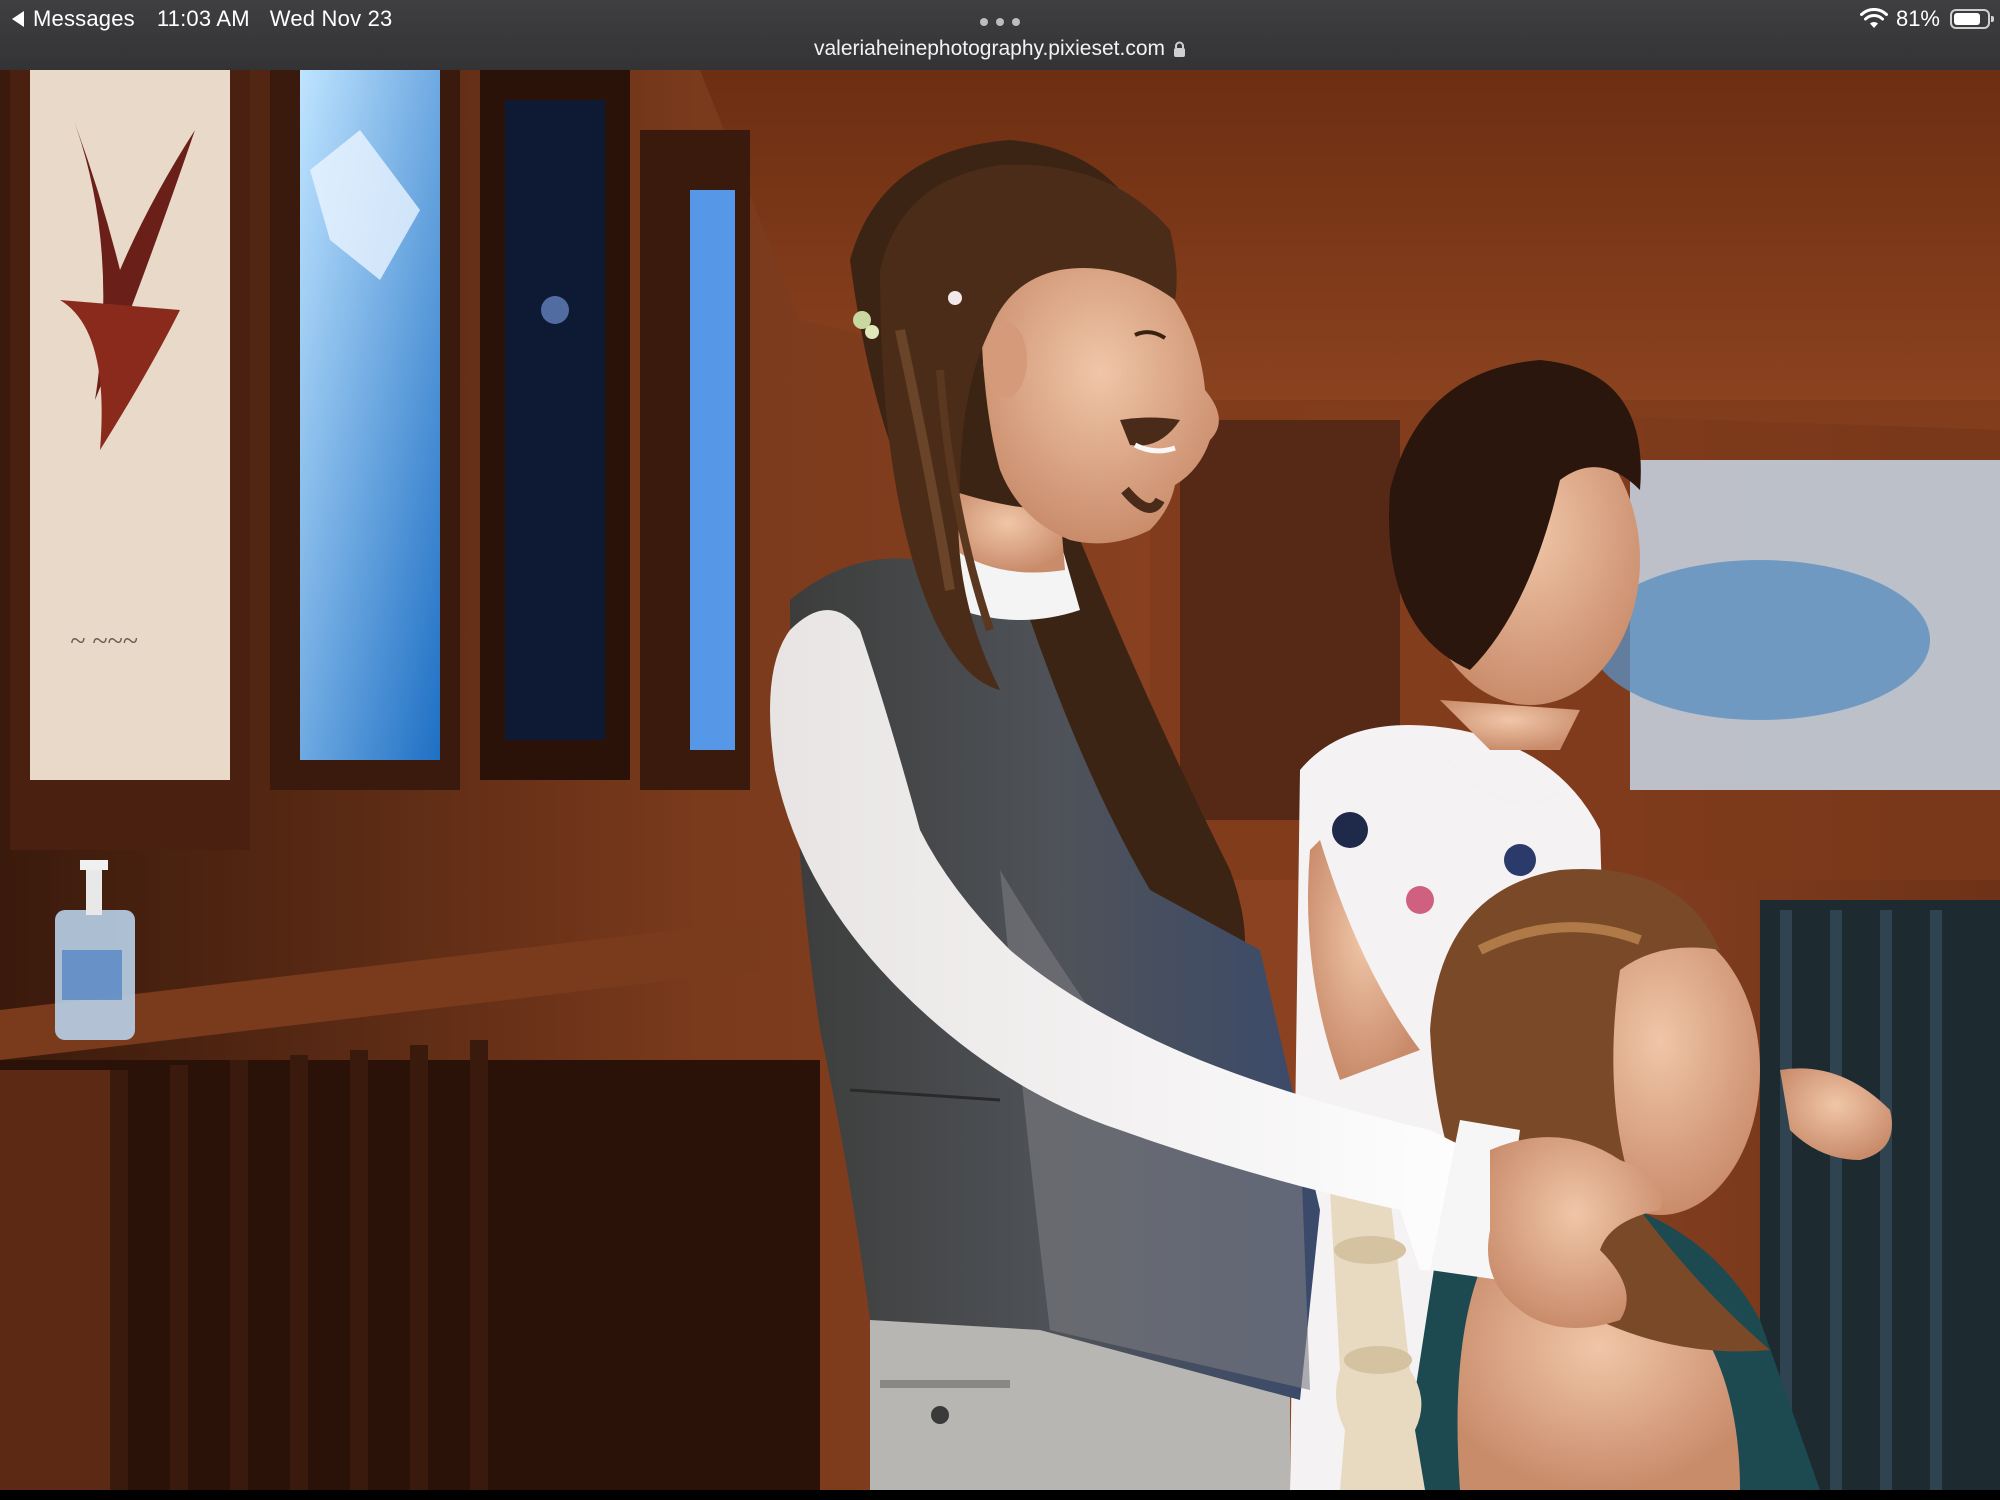 Image resolution: width=2000 pixels, height=1500 pixels. I want to click on url-text: valeriaheinephotography.pixieset.com, so click(989, 48).